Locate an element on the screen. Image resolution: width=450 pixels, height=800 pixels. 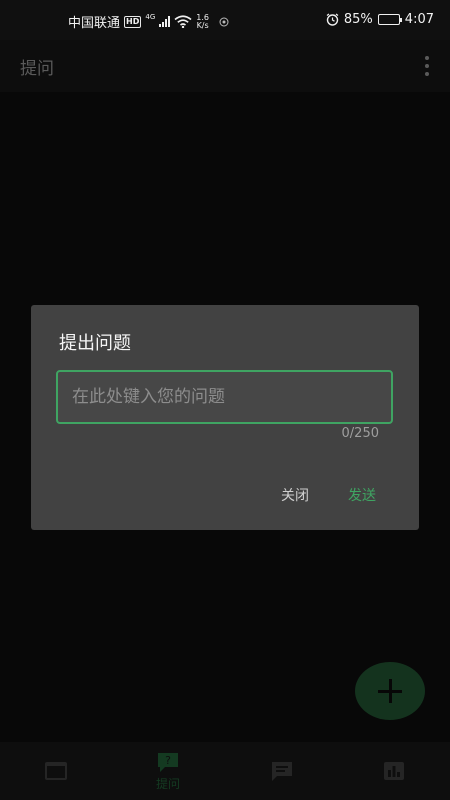
status-right: 85% 4:07 is located at coordinates (380, 19).